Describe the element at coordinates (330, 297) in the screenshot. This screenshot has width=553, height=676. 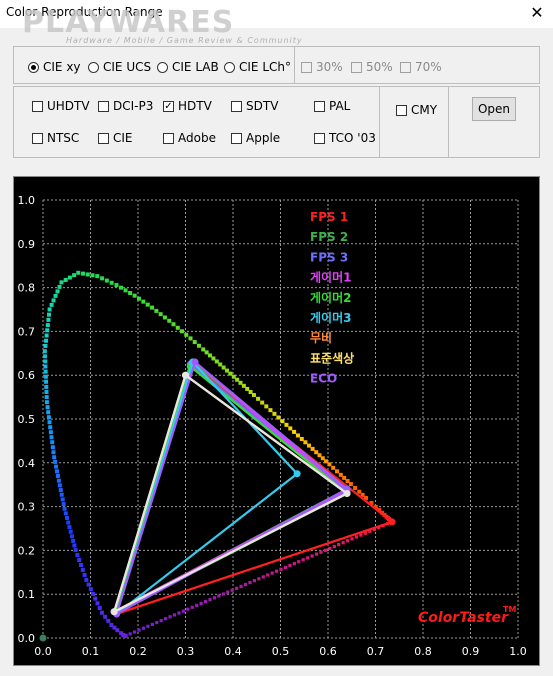
I see `legend-label: 게이머2` at that location.